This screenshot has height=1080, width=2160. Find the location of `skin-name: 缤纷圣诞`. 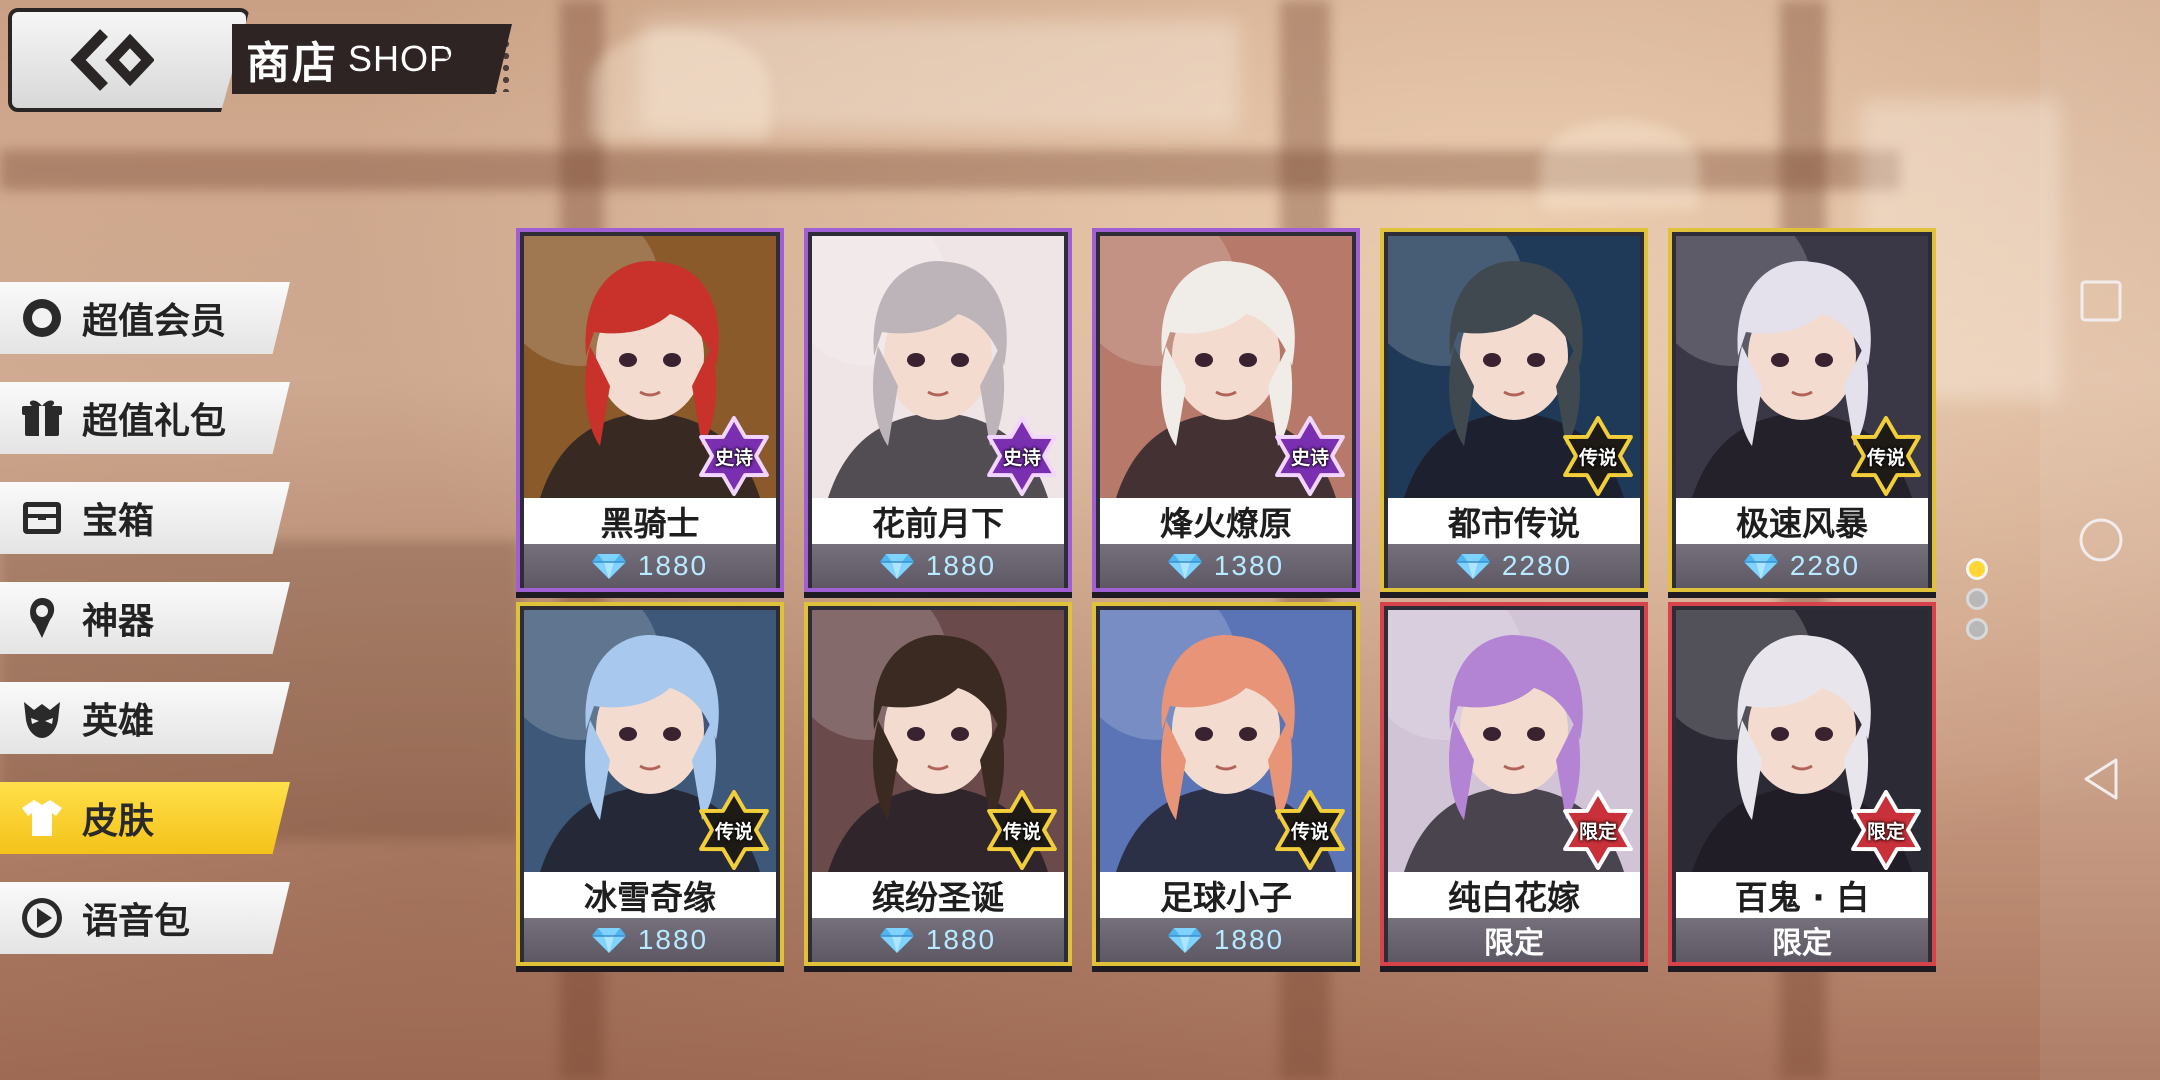

skin-name: 缤纷圣诞 is located at coordinates (938, 895).